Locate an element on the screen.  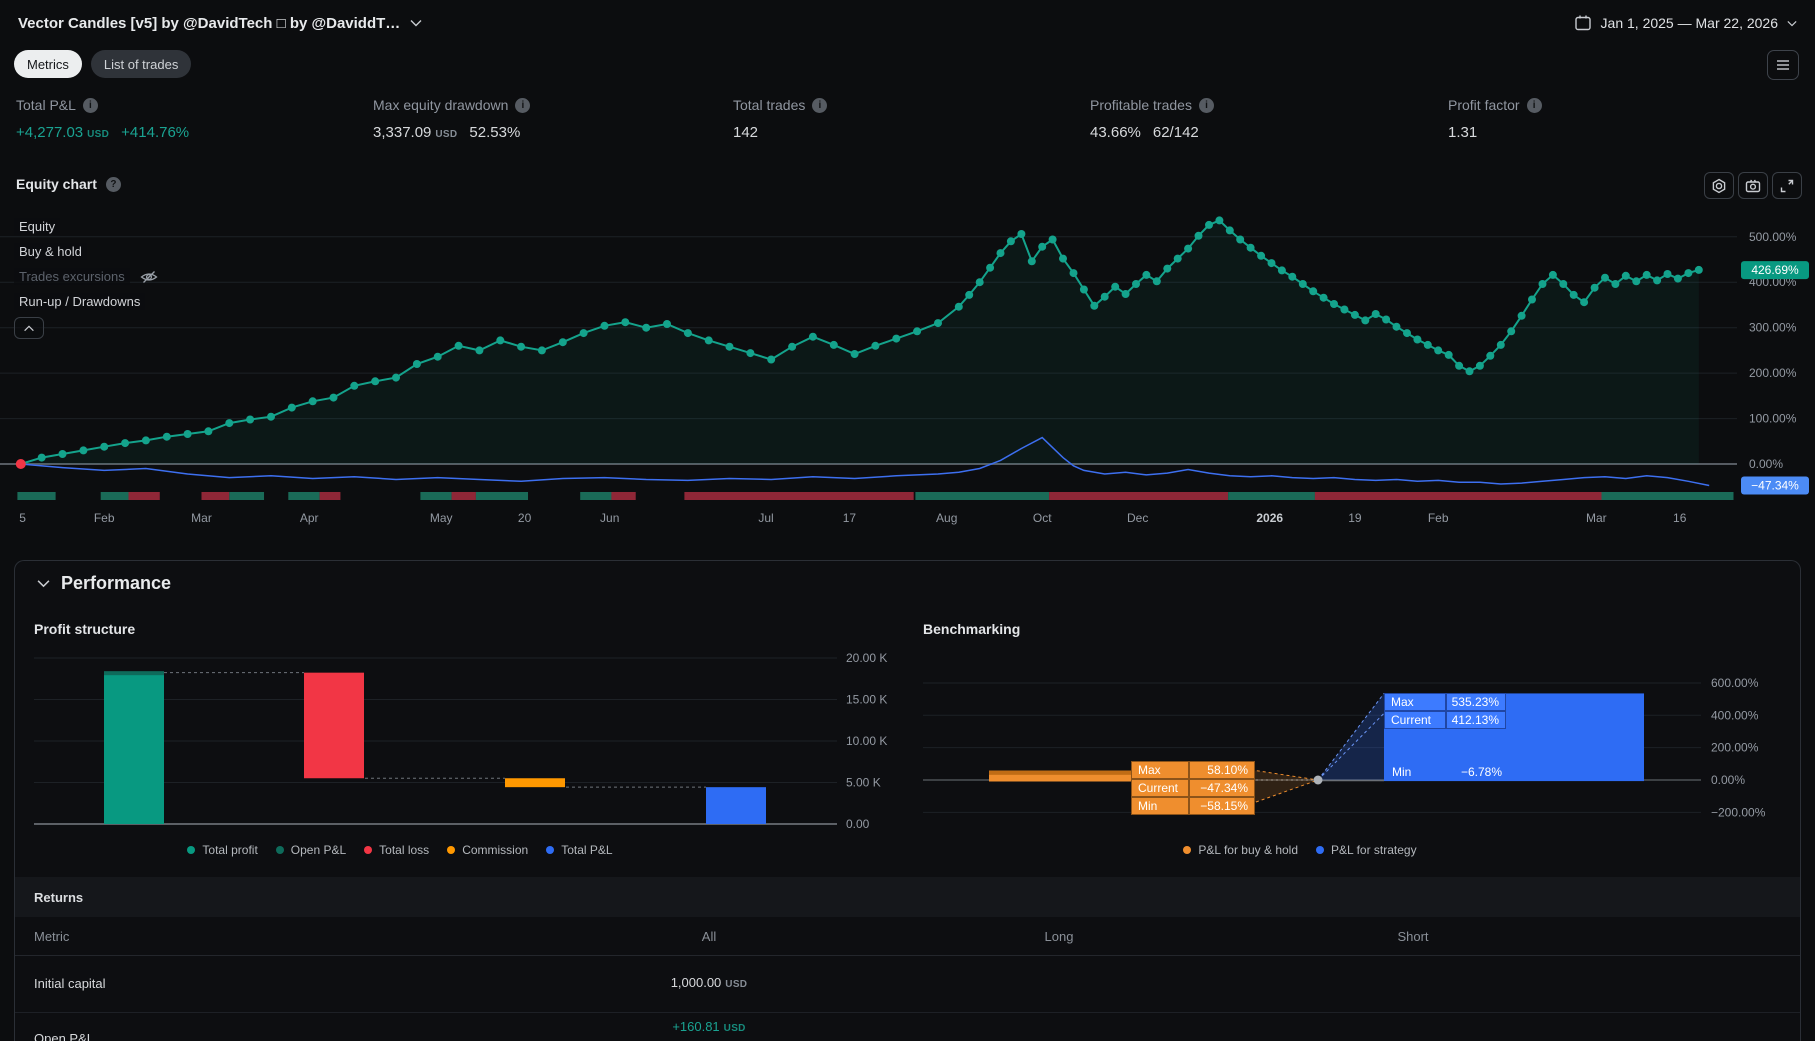
svg-text: 200.00% is located at coordinates (1773, 373).